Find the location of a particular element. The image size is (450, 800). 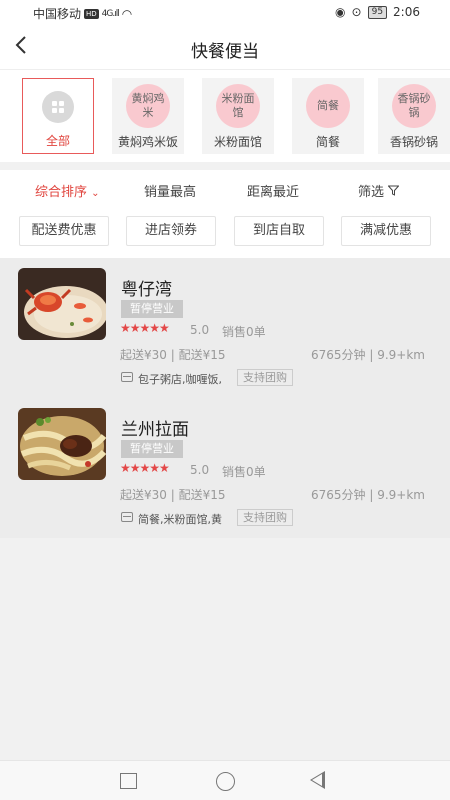

category-xiangguo: 香锅砂锅 香锅砂锅 is located at coordinates (414, 116).